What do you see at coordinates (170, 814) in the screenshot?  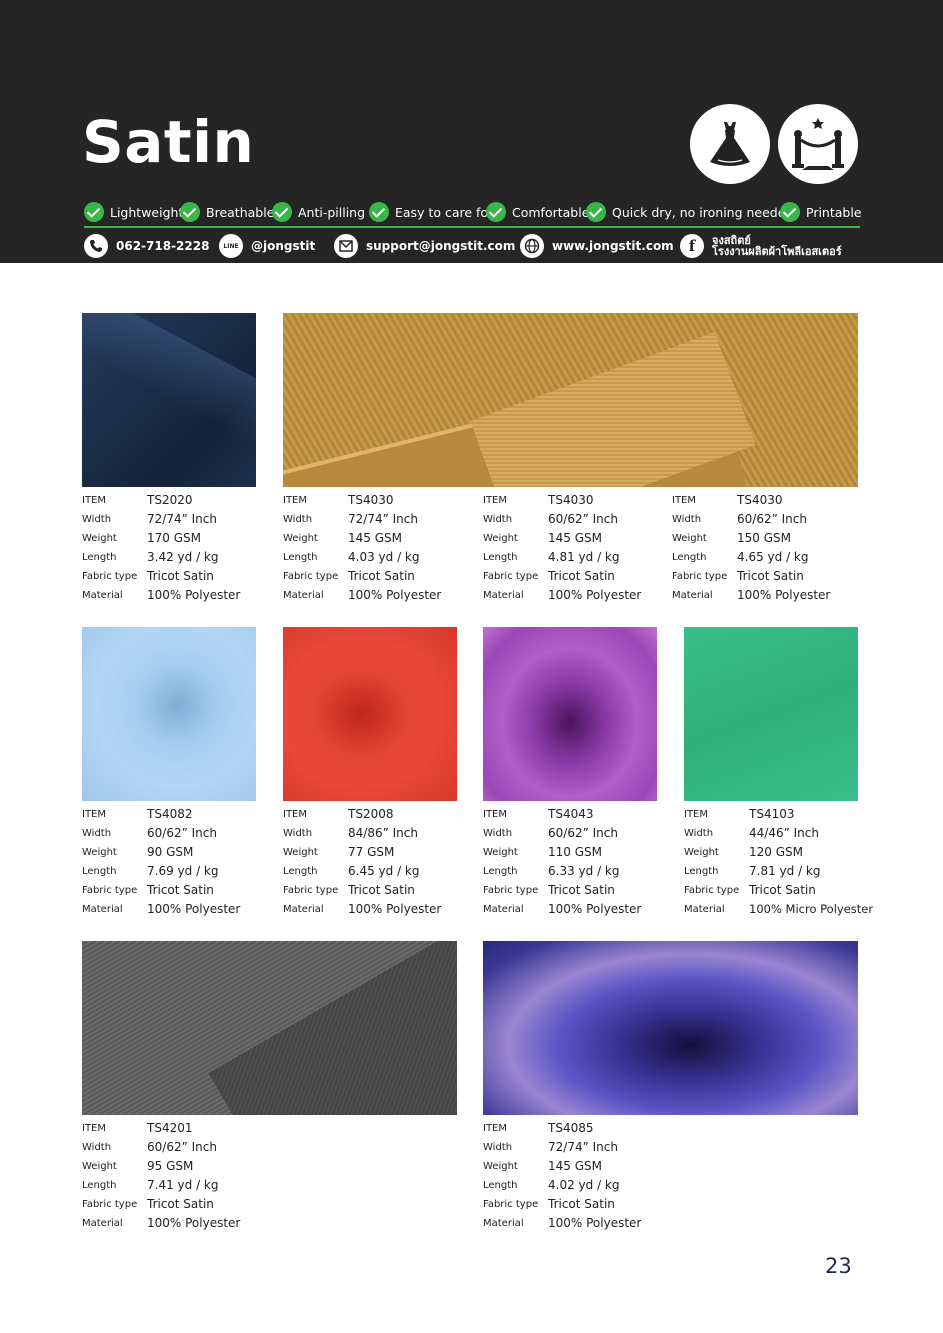 I see `item-code: TS4082` at bounding box center [170, 814].